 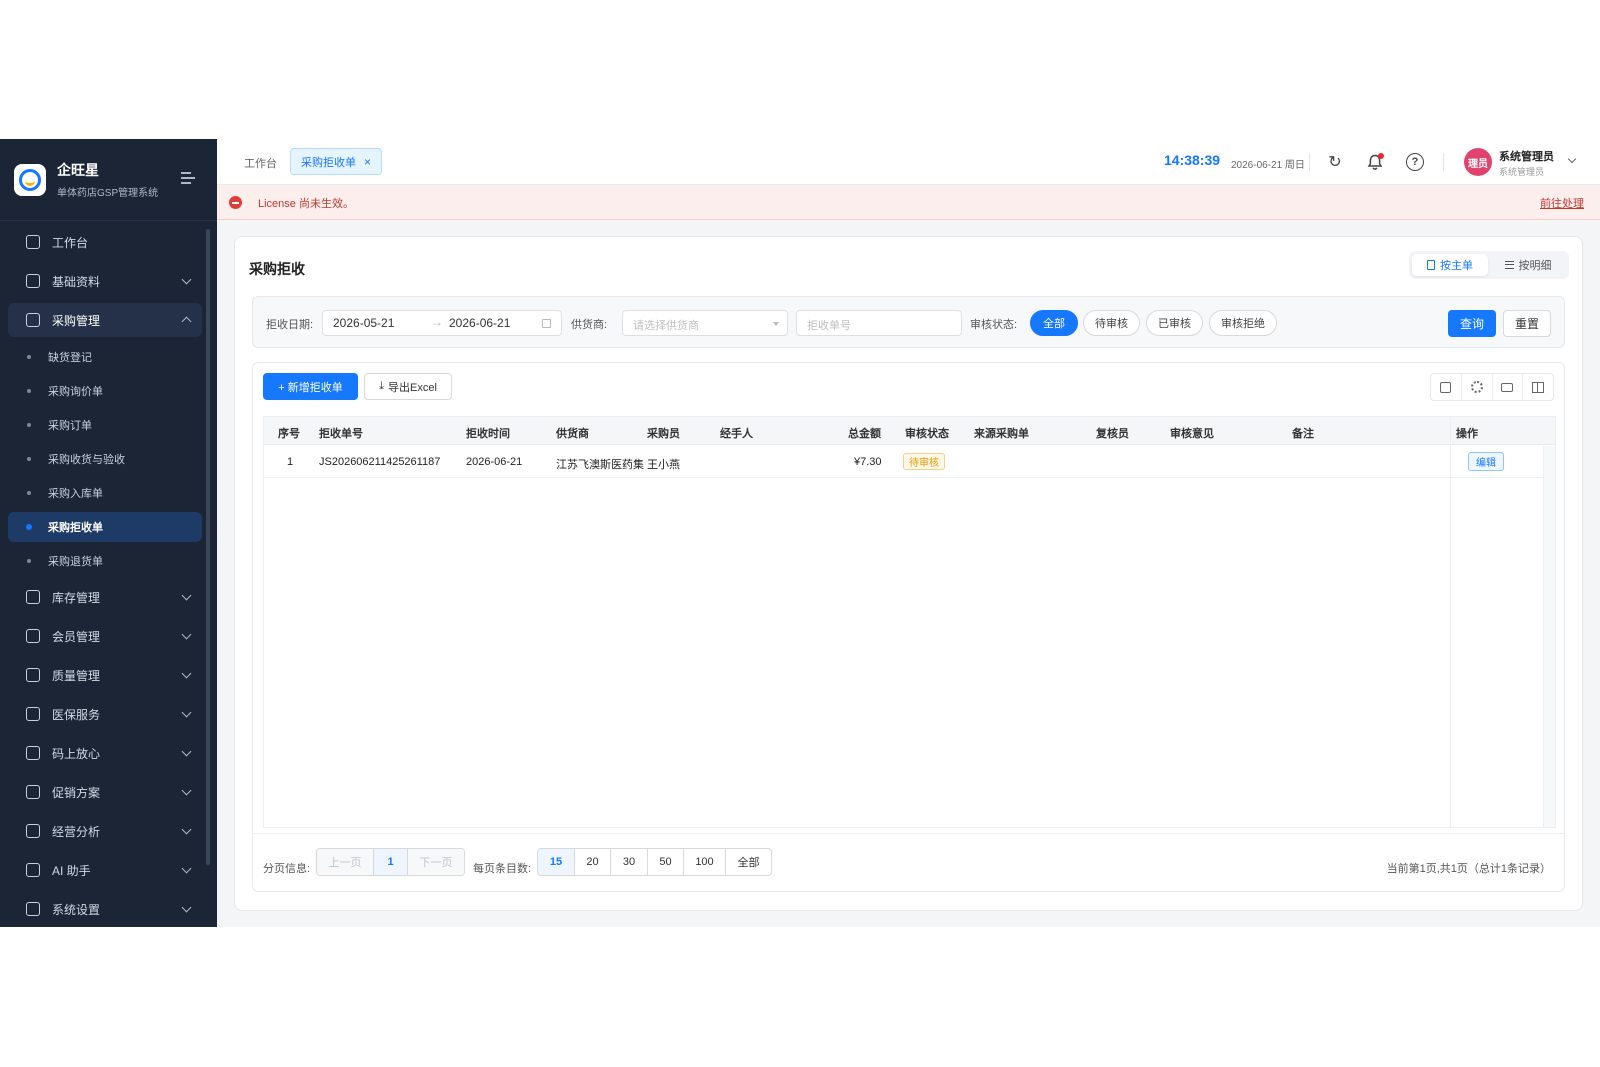 What do you see at coordinates (1528, 265) in the screenshot?
I see `view-by-detail-button: 按明细` at bounding box center [1528, 265].